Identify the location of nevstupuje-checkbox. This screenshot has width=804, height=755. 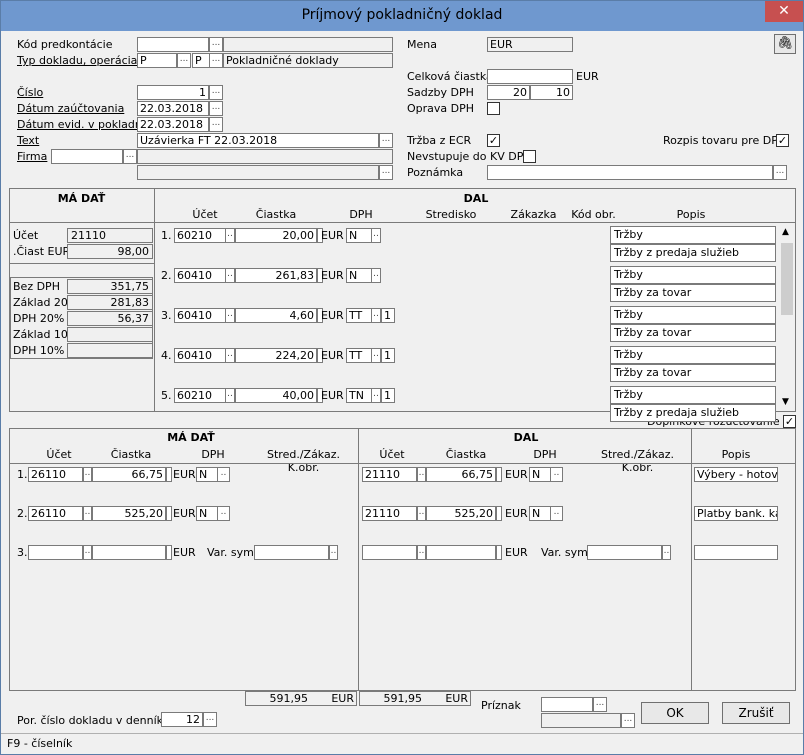
(529, 156).